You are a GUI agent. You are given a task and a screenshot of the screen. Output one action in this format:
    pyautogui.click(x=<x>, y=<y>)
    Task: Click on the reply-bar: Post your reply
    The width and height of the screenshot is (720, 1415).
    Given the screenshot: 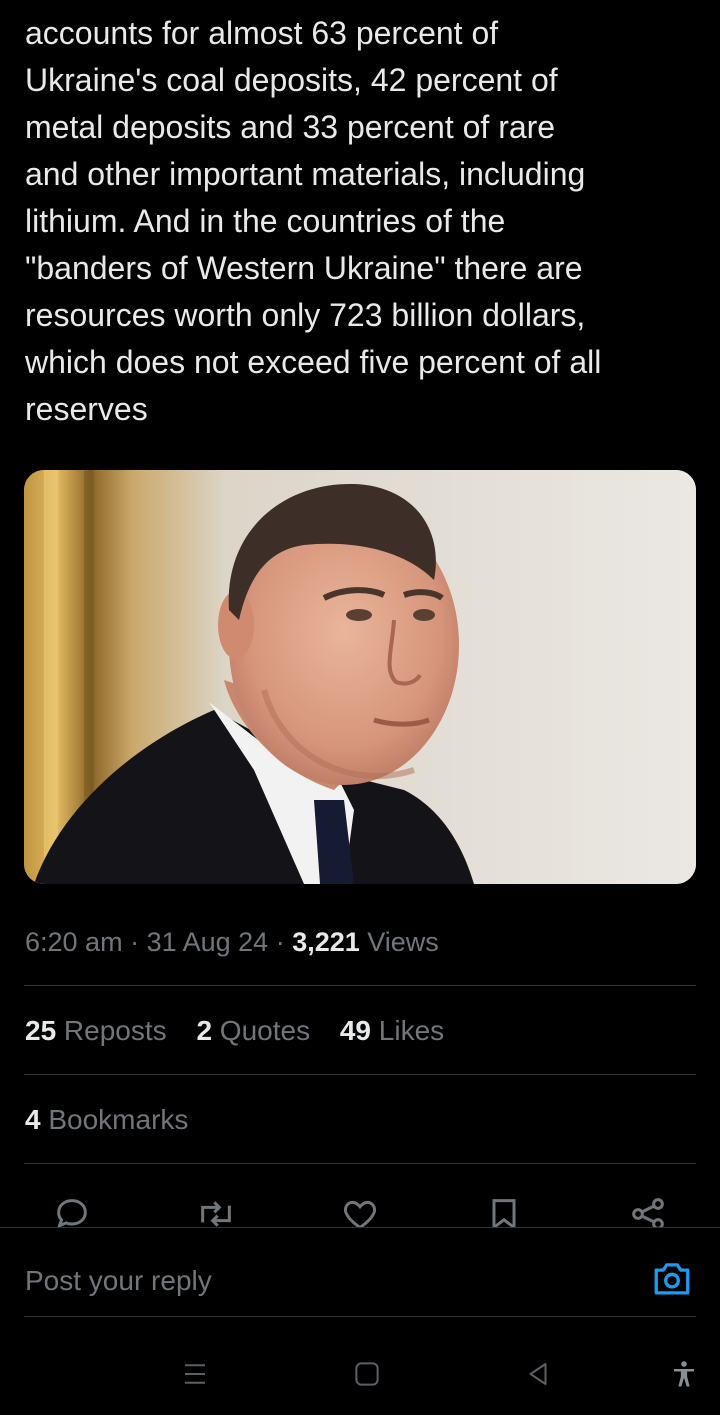 What is the action you would take?
    pyautogui.click(x=360, y=1272)
    